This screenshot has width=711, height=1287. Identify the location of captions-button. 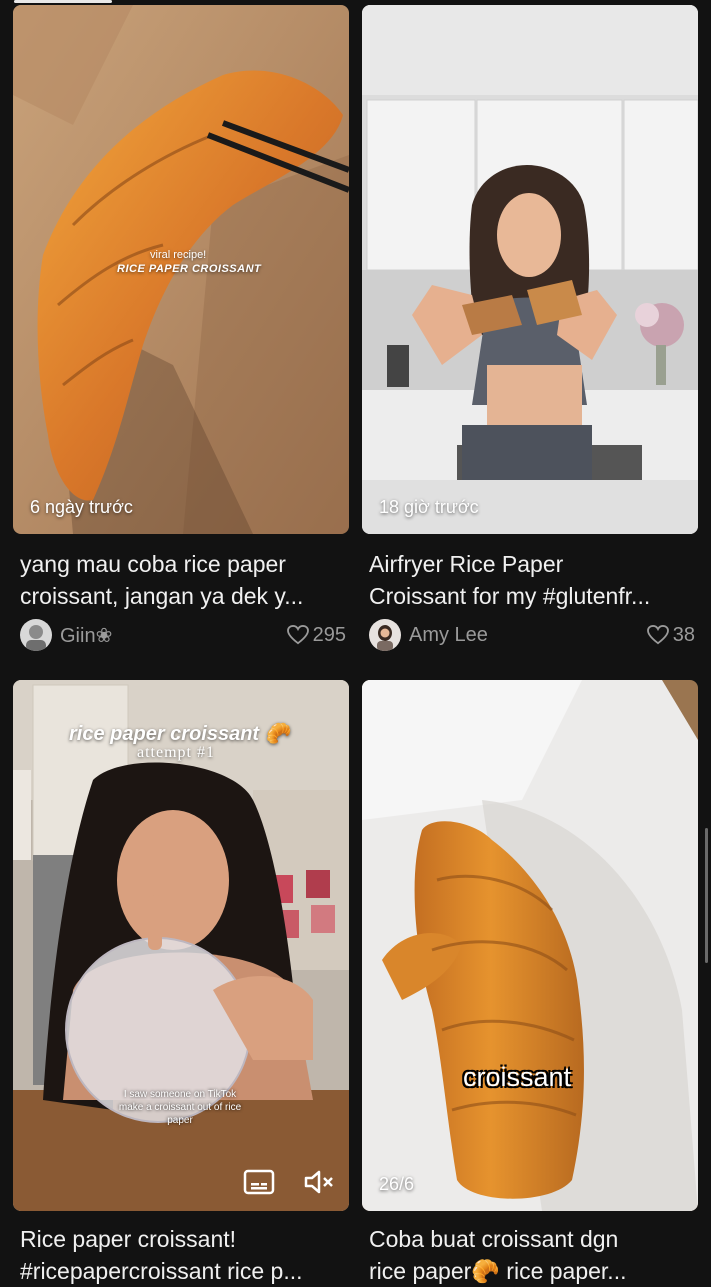
(259, 1182).